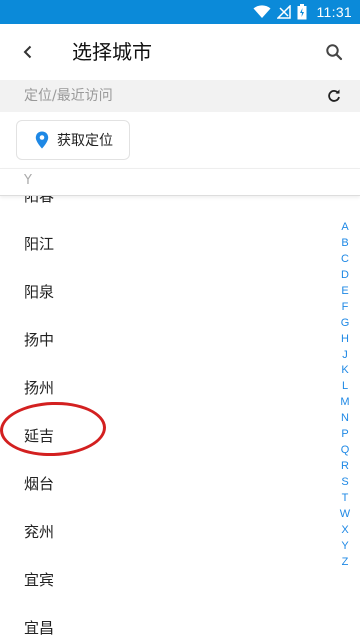 The width and height of the screenshot is (360, 640). Describe the element at coordinates (39, 532) in the screenshot. I see `city-name: 兖州` at that location.